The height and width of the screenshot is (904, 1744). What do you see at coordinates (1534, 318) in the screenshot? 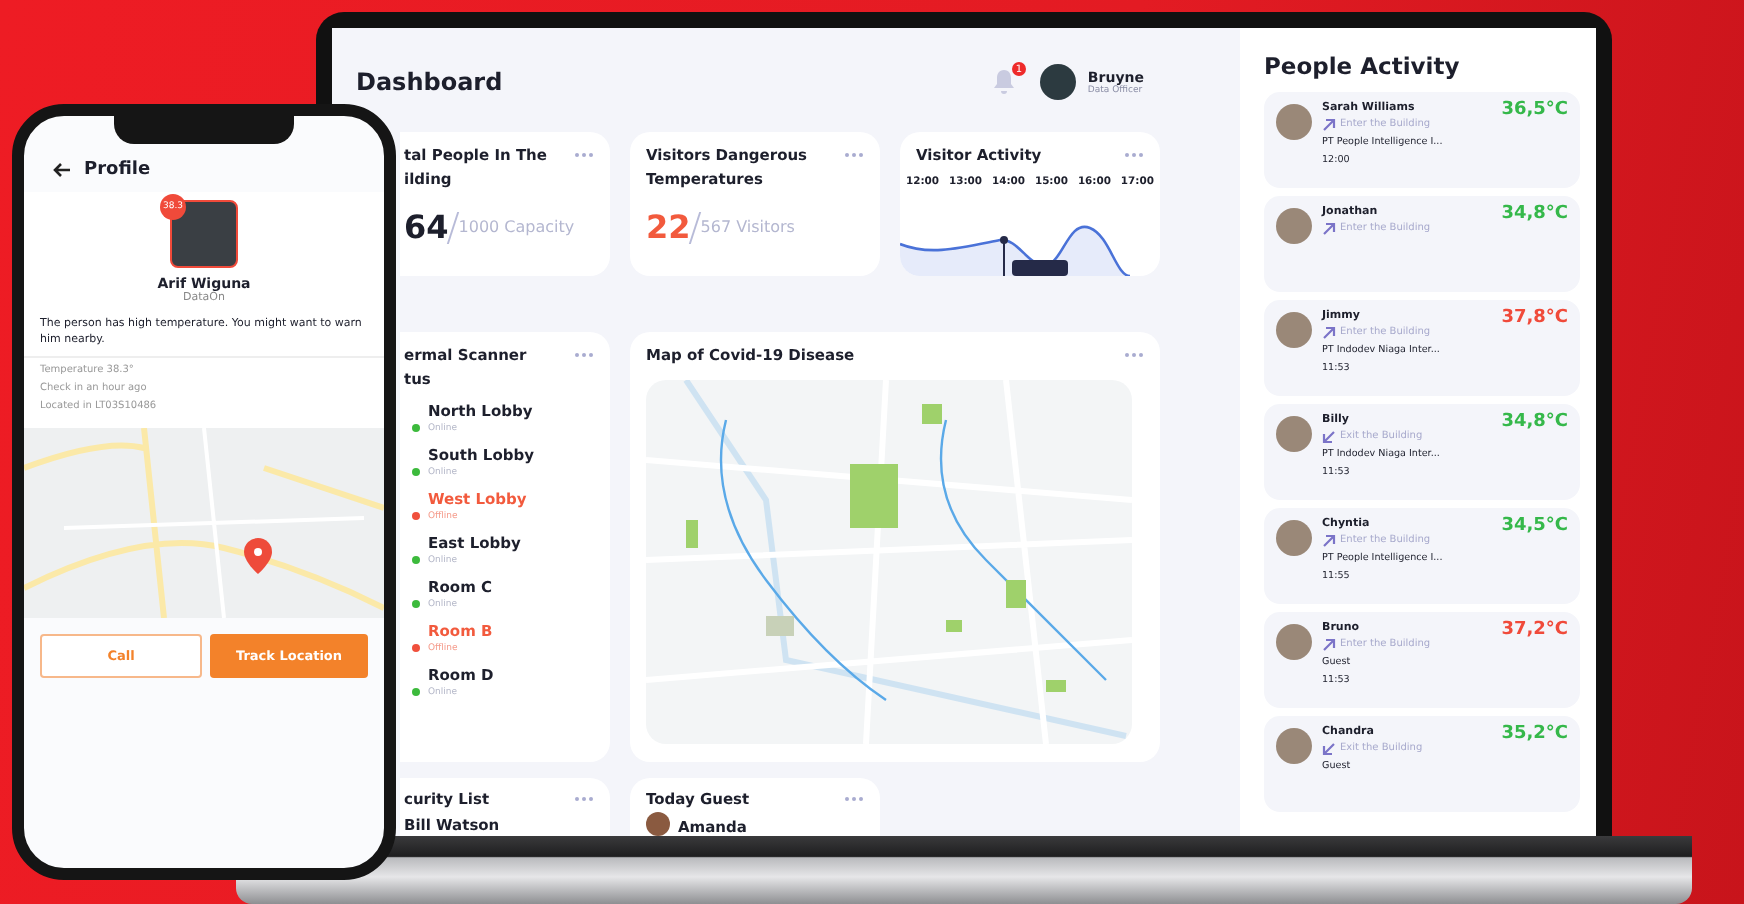
I see `temperature-reading: 37,8°C` at bounding box center [1534, 318].